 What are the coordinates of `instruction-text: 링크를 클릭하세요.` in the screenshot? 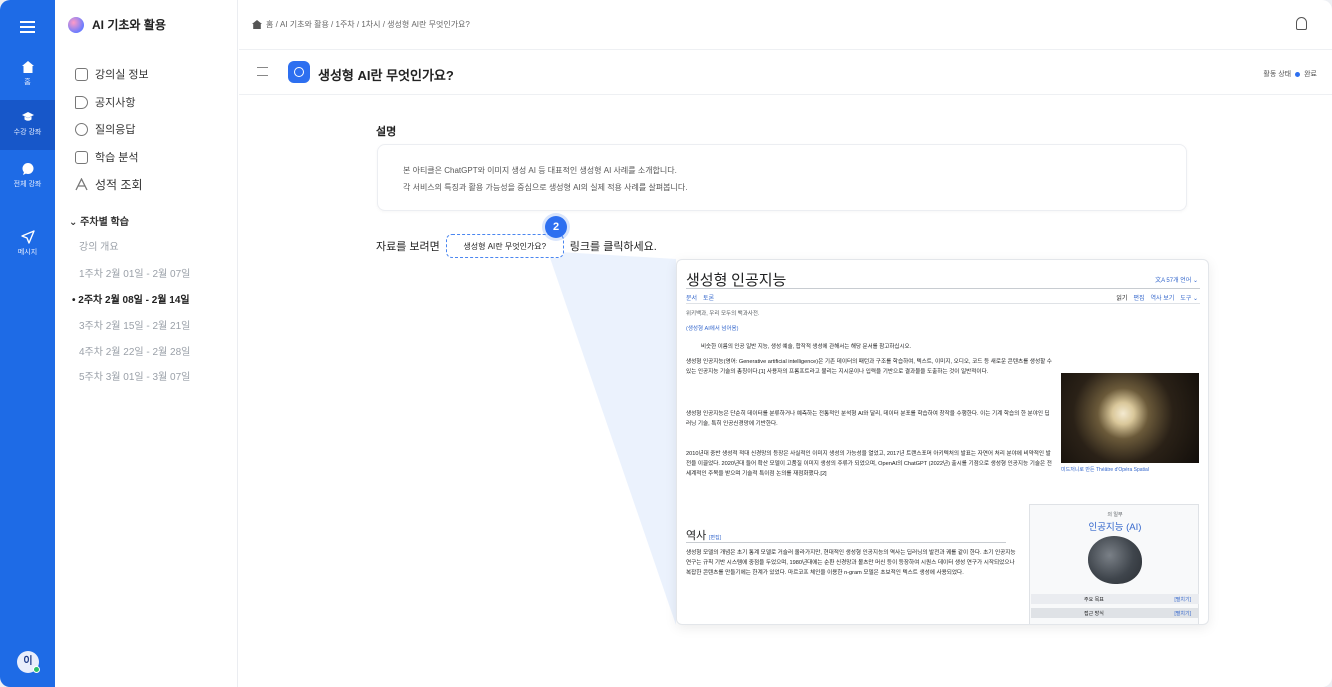 It's located at (613, 247).